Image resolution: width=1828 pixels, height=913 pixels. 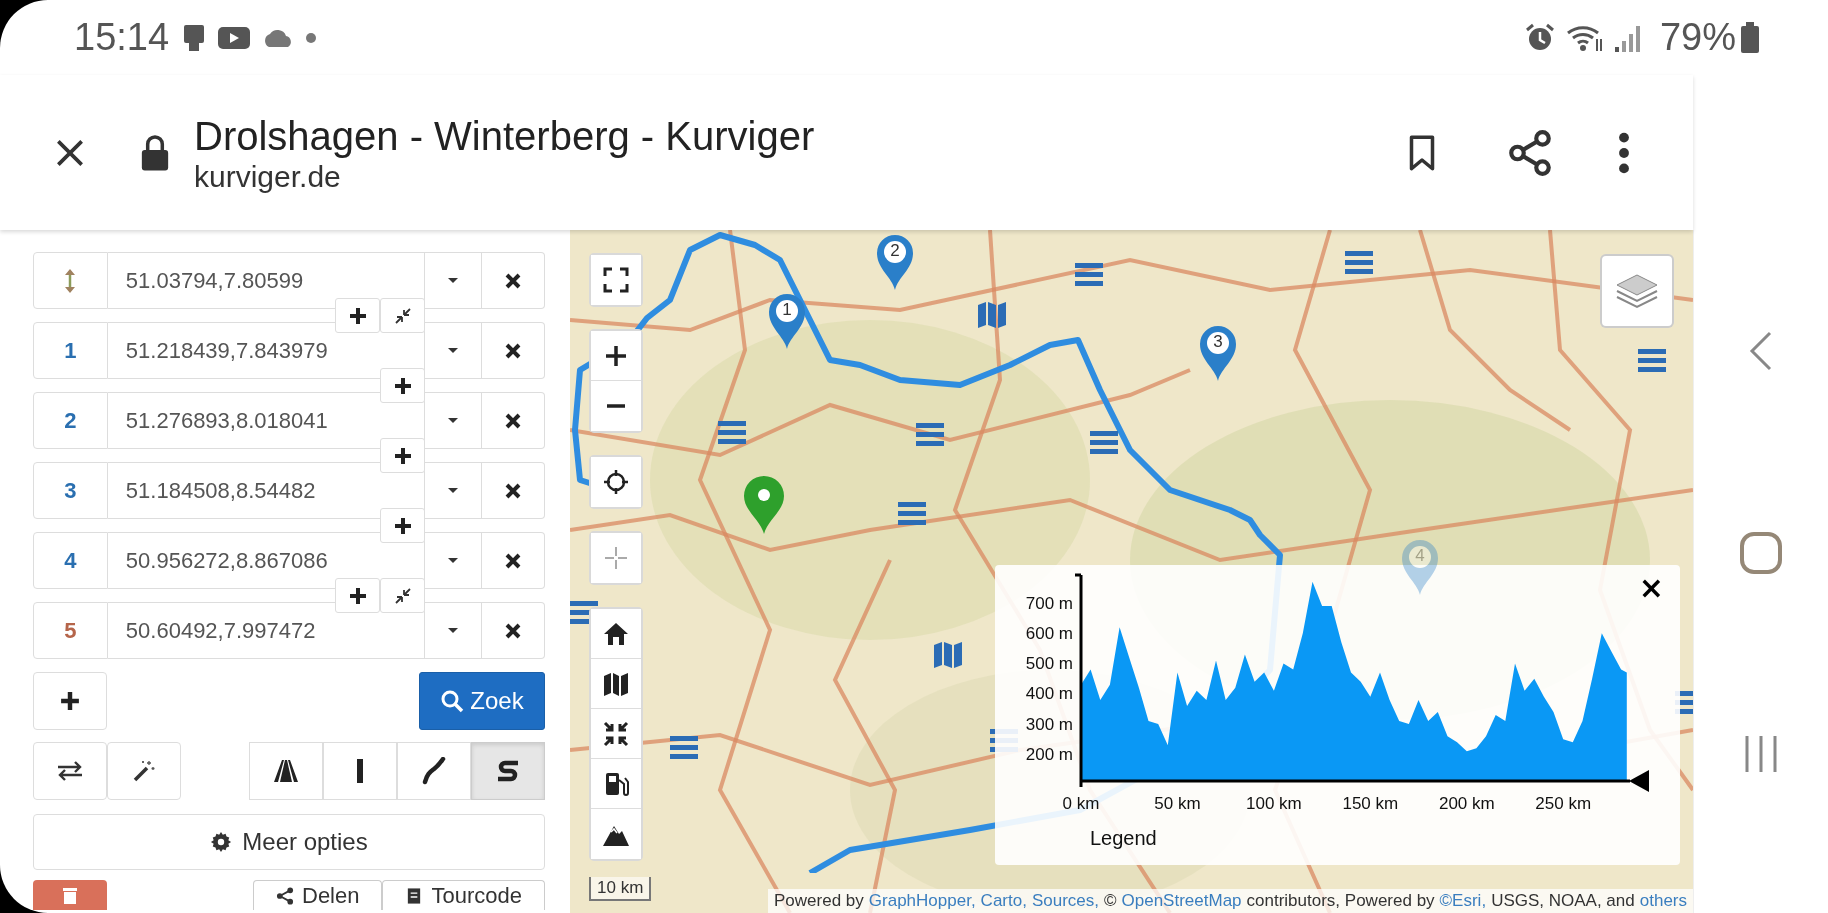 I want to click on axis-tick-label: 250 km, so click(x=1563, y=803).